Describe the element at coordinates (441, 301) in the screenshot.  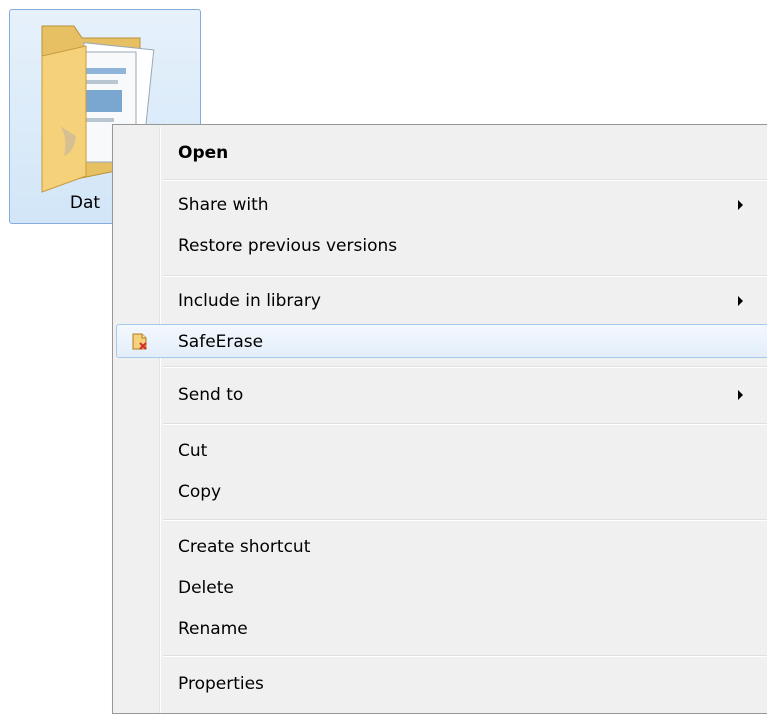
I see `menu-item-include-in-library: Include in library` at that location.